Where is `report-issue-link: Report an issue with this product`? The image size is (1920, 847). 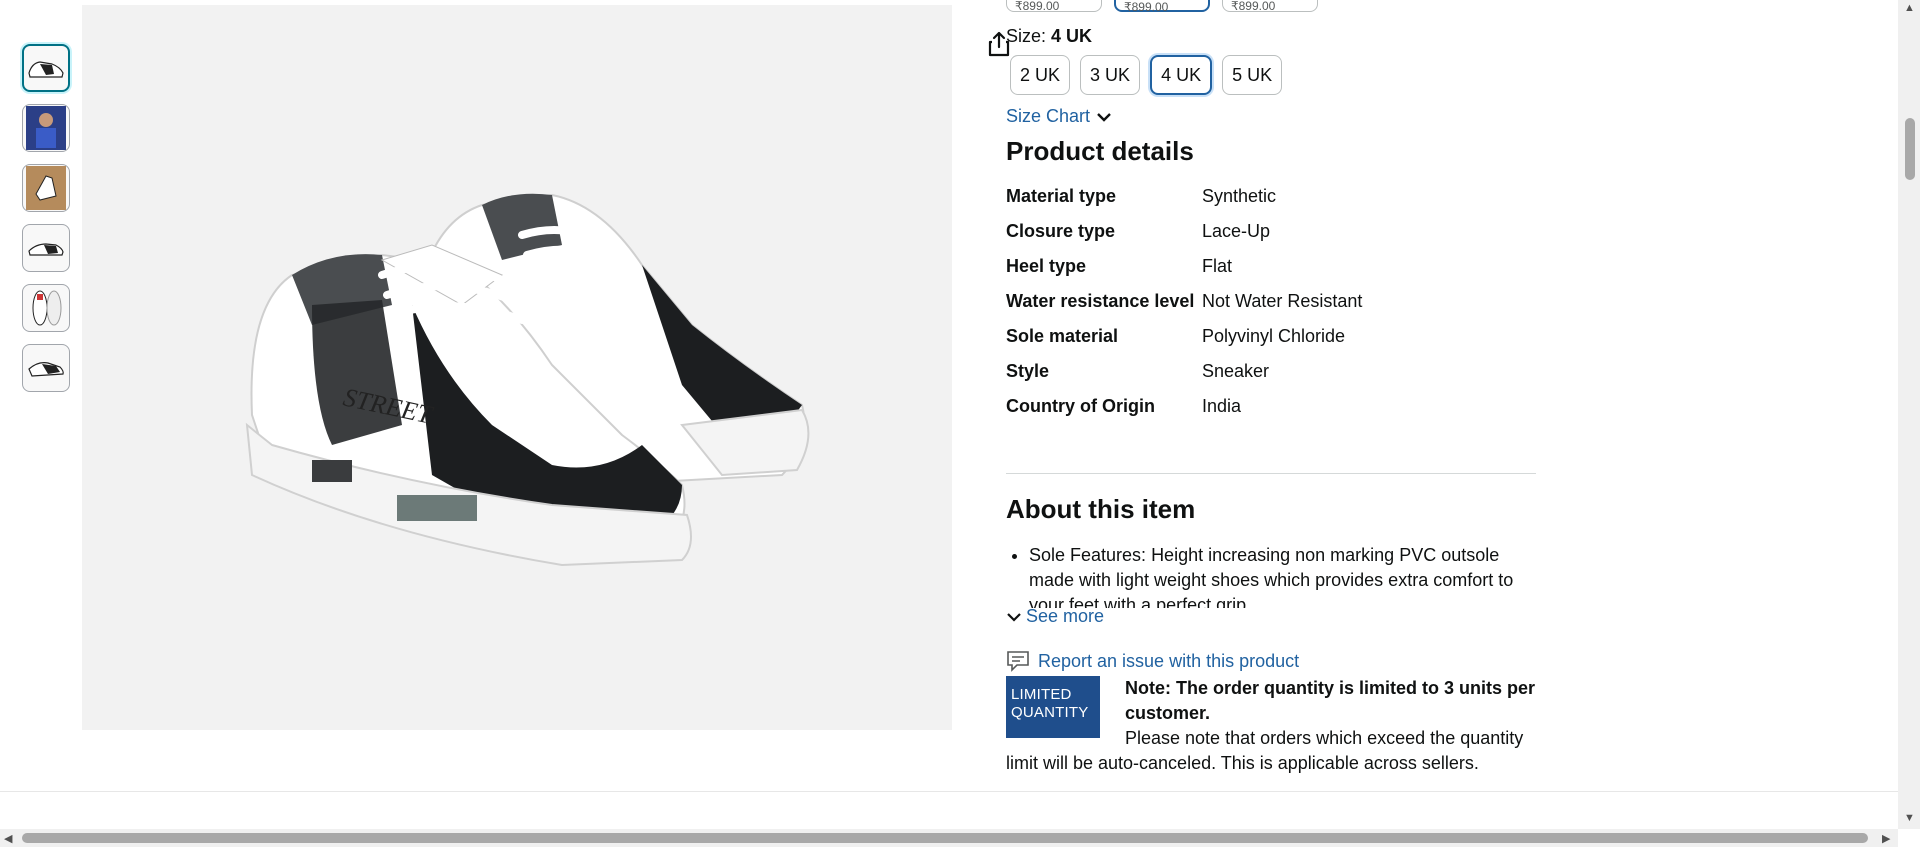 report-issue-link: Report an issue with this product is located at coordinates (1152, 661).